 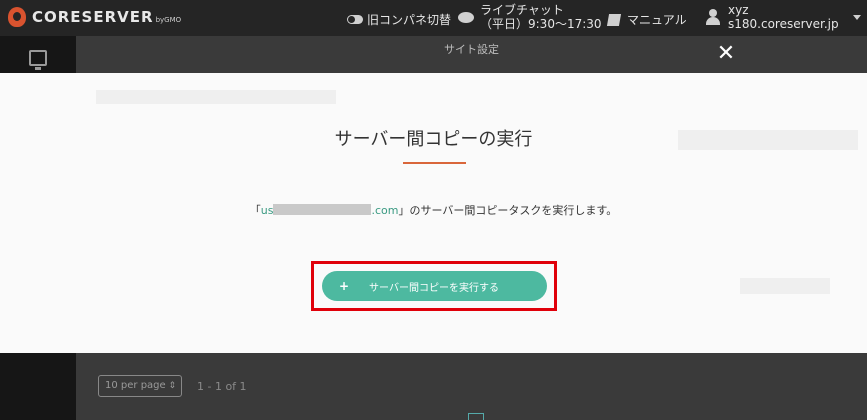 I want to click on message-rest: 」のサーバー間コピータスクを実行します。, so click(x=508, y=210).